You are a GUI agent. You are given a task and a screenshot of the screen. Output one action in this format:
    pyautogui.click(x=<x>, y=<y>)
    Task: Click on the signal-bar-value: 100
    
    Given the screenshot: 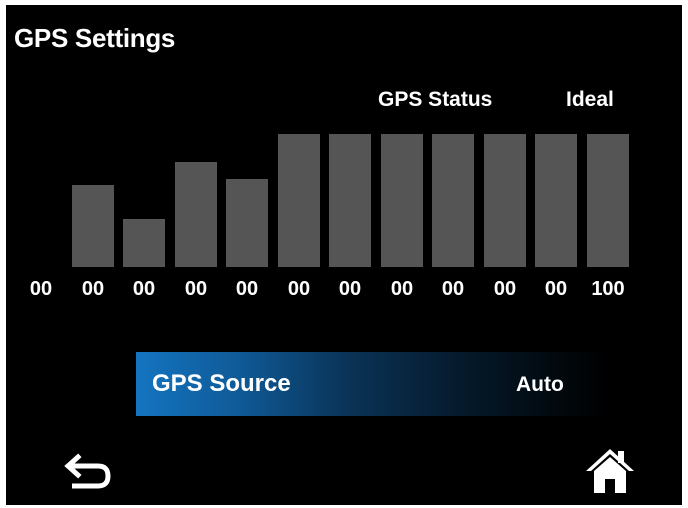 What is the action you would take?
    pyautogui.click(x=608, y=289)
    